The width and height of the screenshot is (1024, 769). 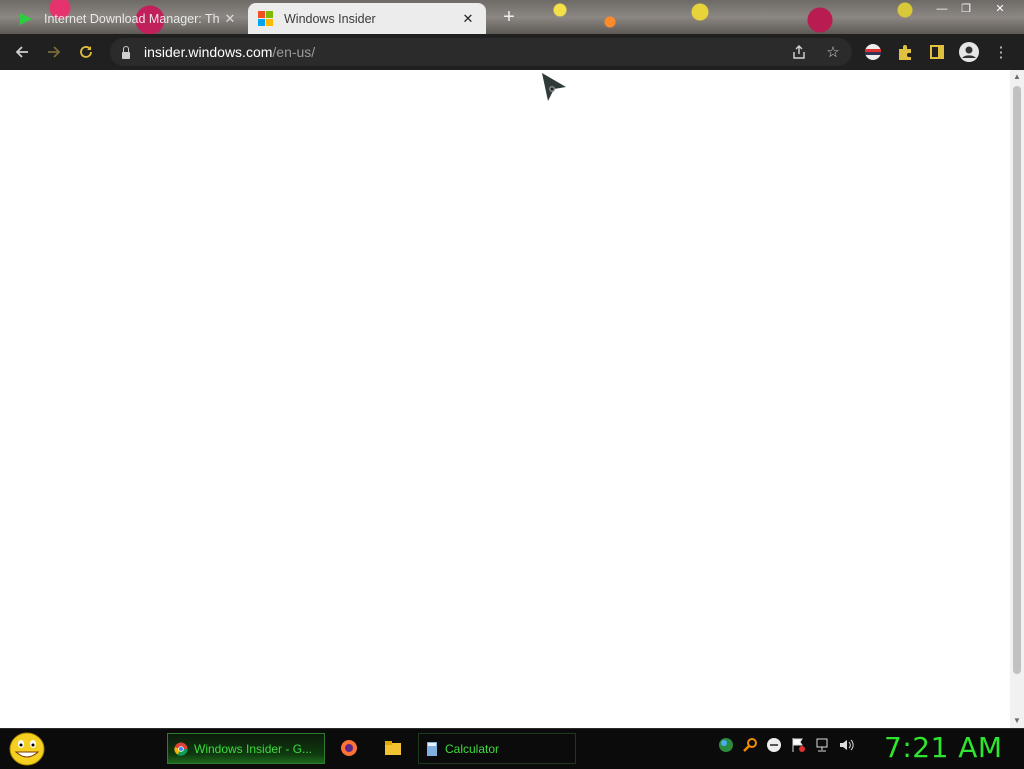 I want to click on system-tray, so click(x=786, y=745).